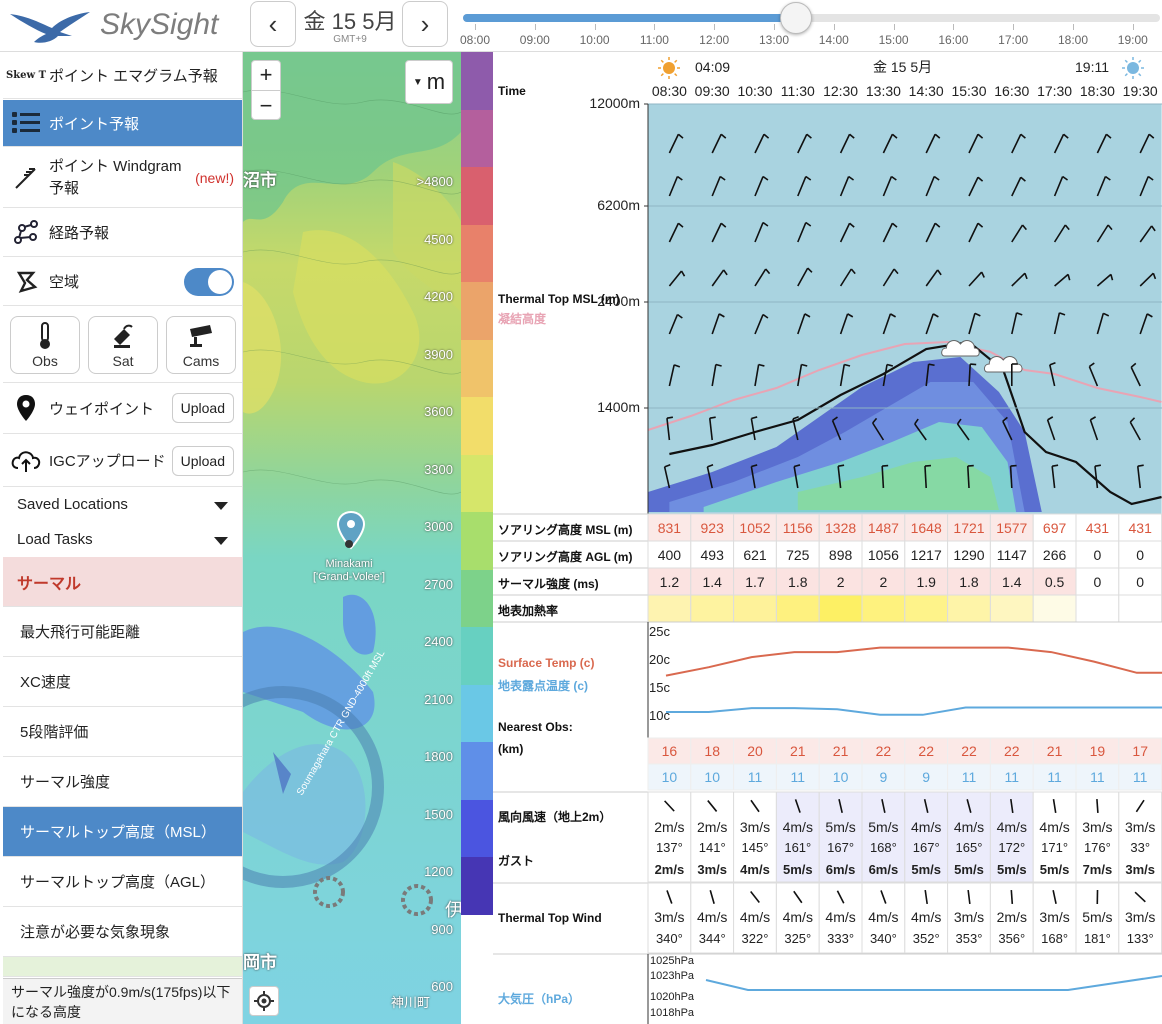 This screenshot has width=1162, height=1024. Describe the element at coordinates (883, 869) in the screenshot. I see `gust-speed: 6m/s` at that location.